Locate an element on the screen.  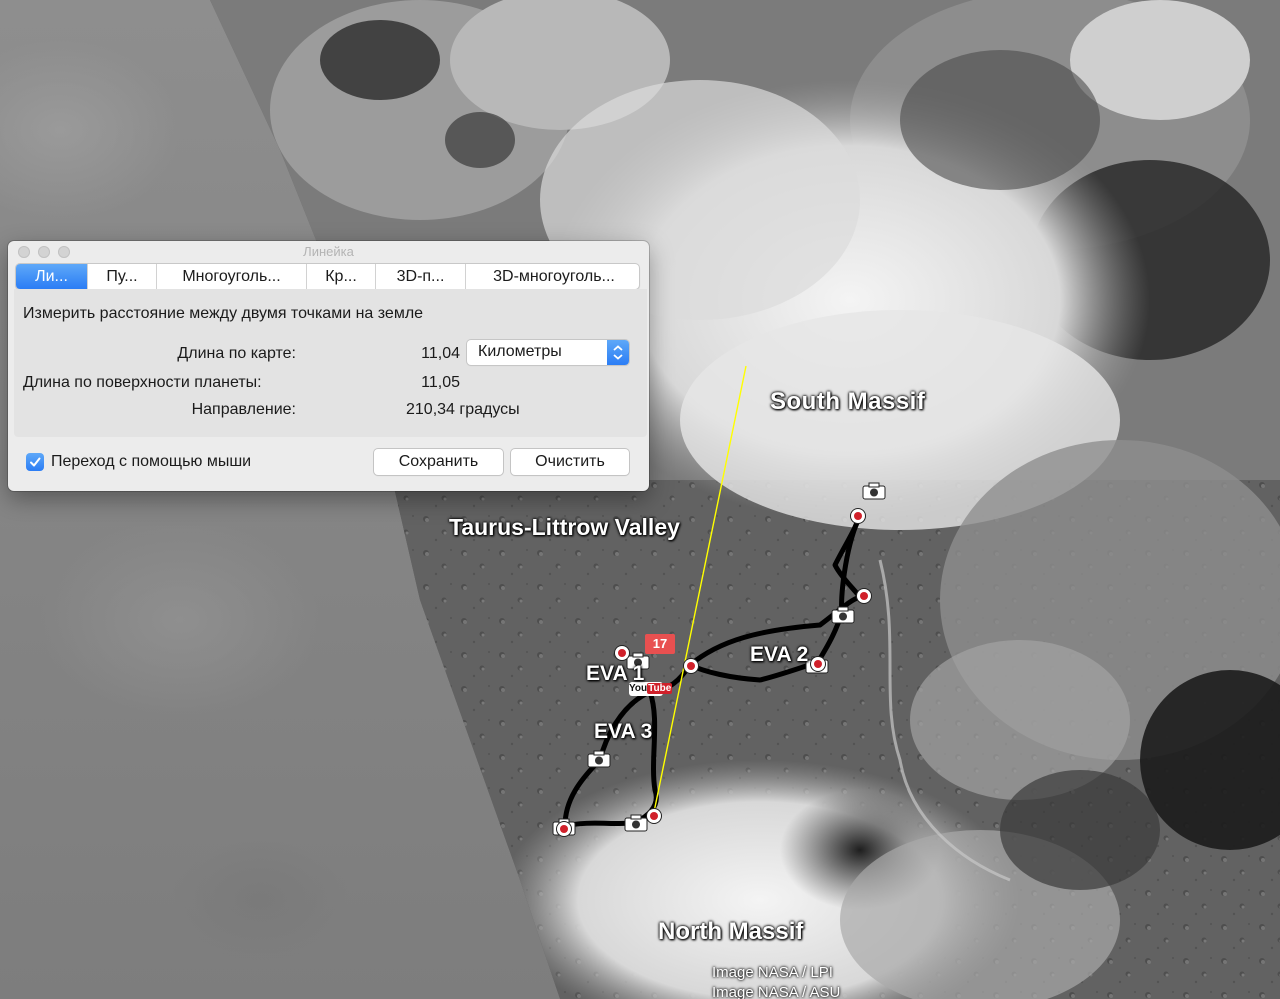
map-length-value: 11,04 is located at coordinates (440, 353).